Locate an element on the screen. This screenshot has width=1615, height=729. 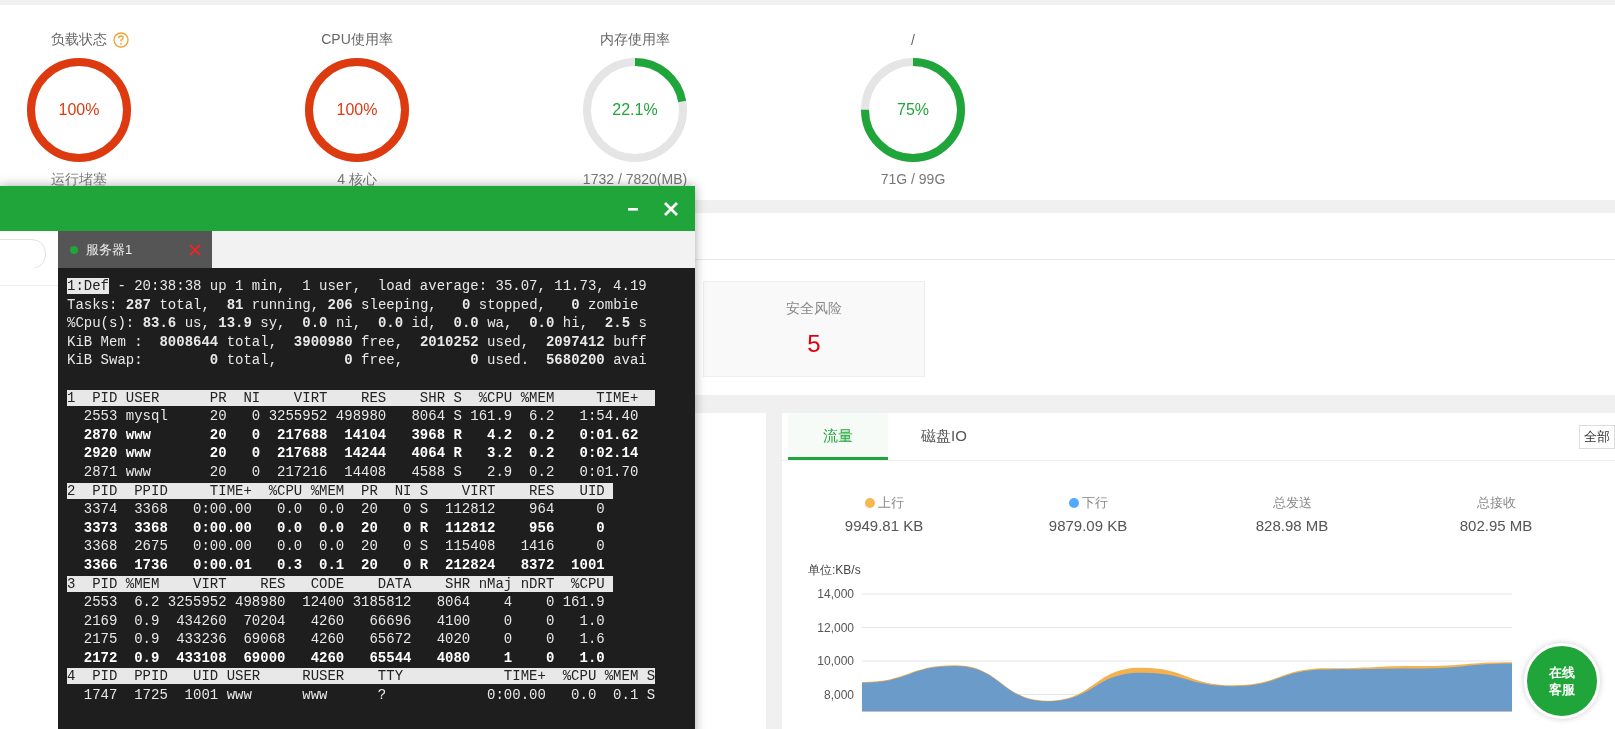
card-value: 5 is located at coordinates (814, 344).